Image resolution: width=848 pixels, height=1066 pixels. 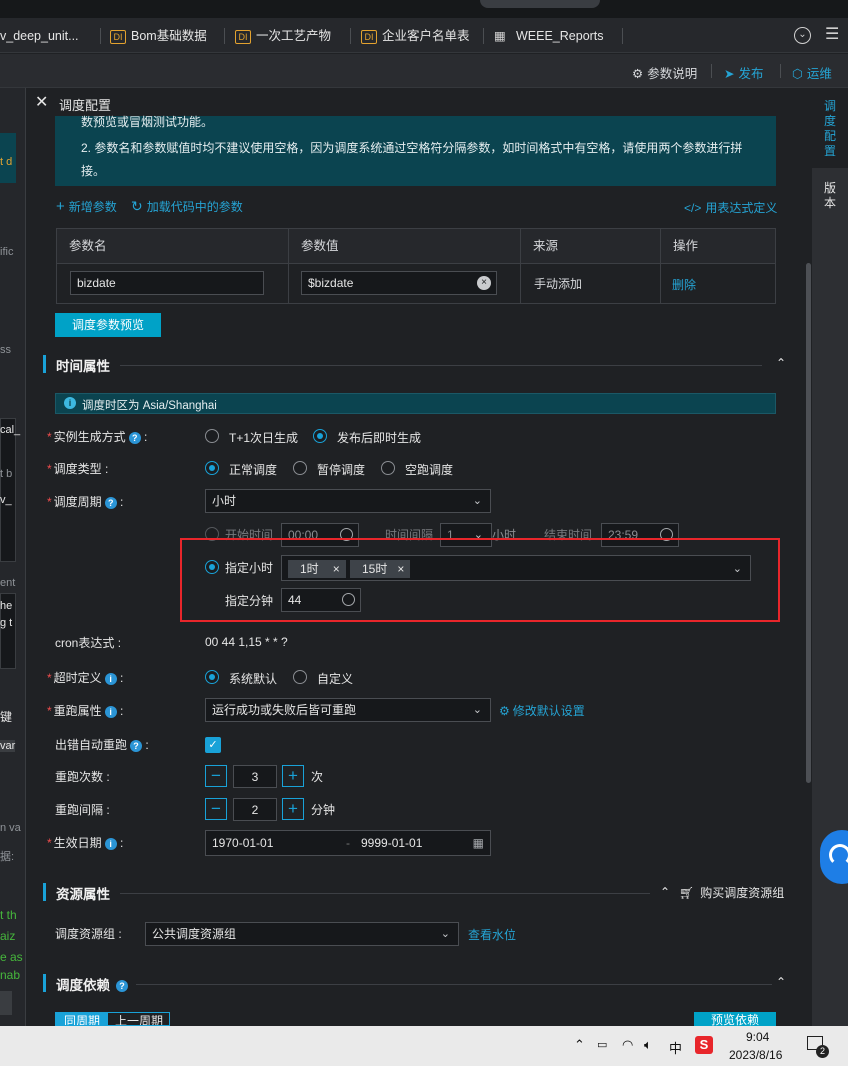 I want to click on clock-date: 2023/8/16, so click(x=756, y=1055).